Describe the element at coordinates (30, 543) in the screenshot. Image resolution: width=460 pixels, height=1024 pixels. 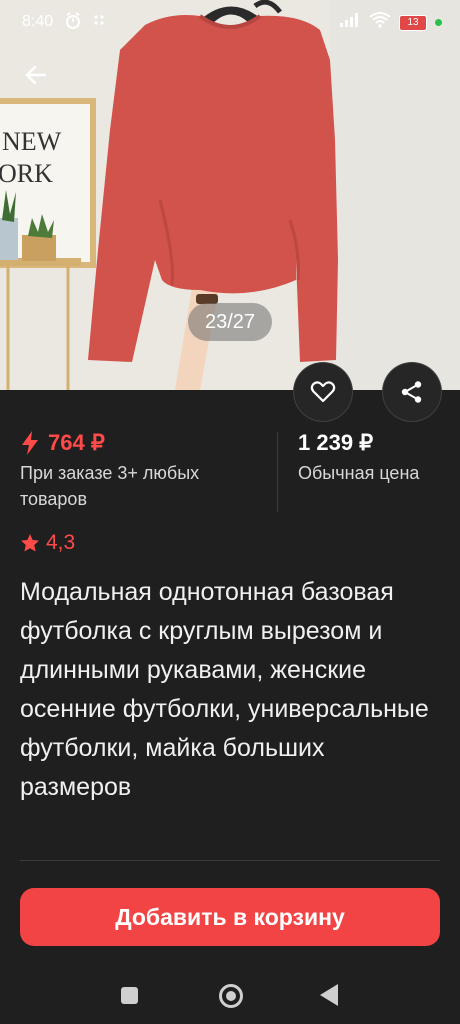
I see `star-icon` at that location.